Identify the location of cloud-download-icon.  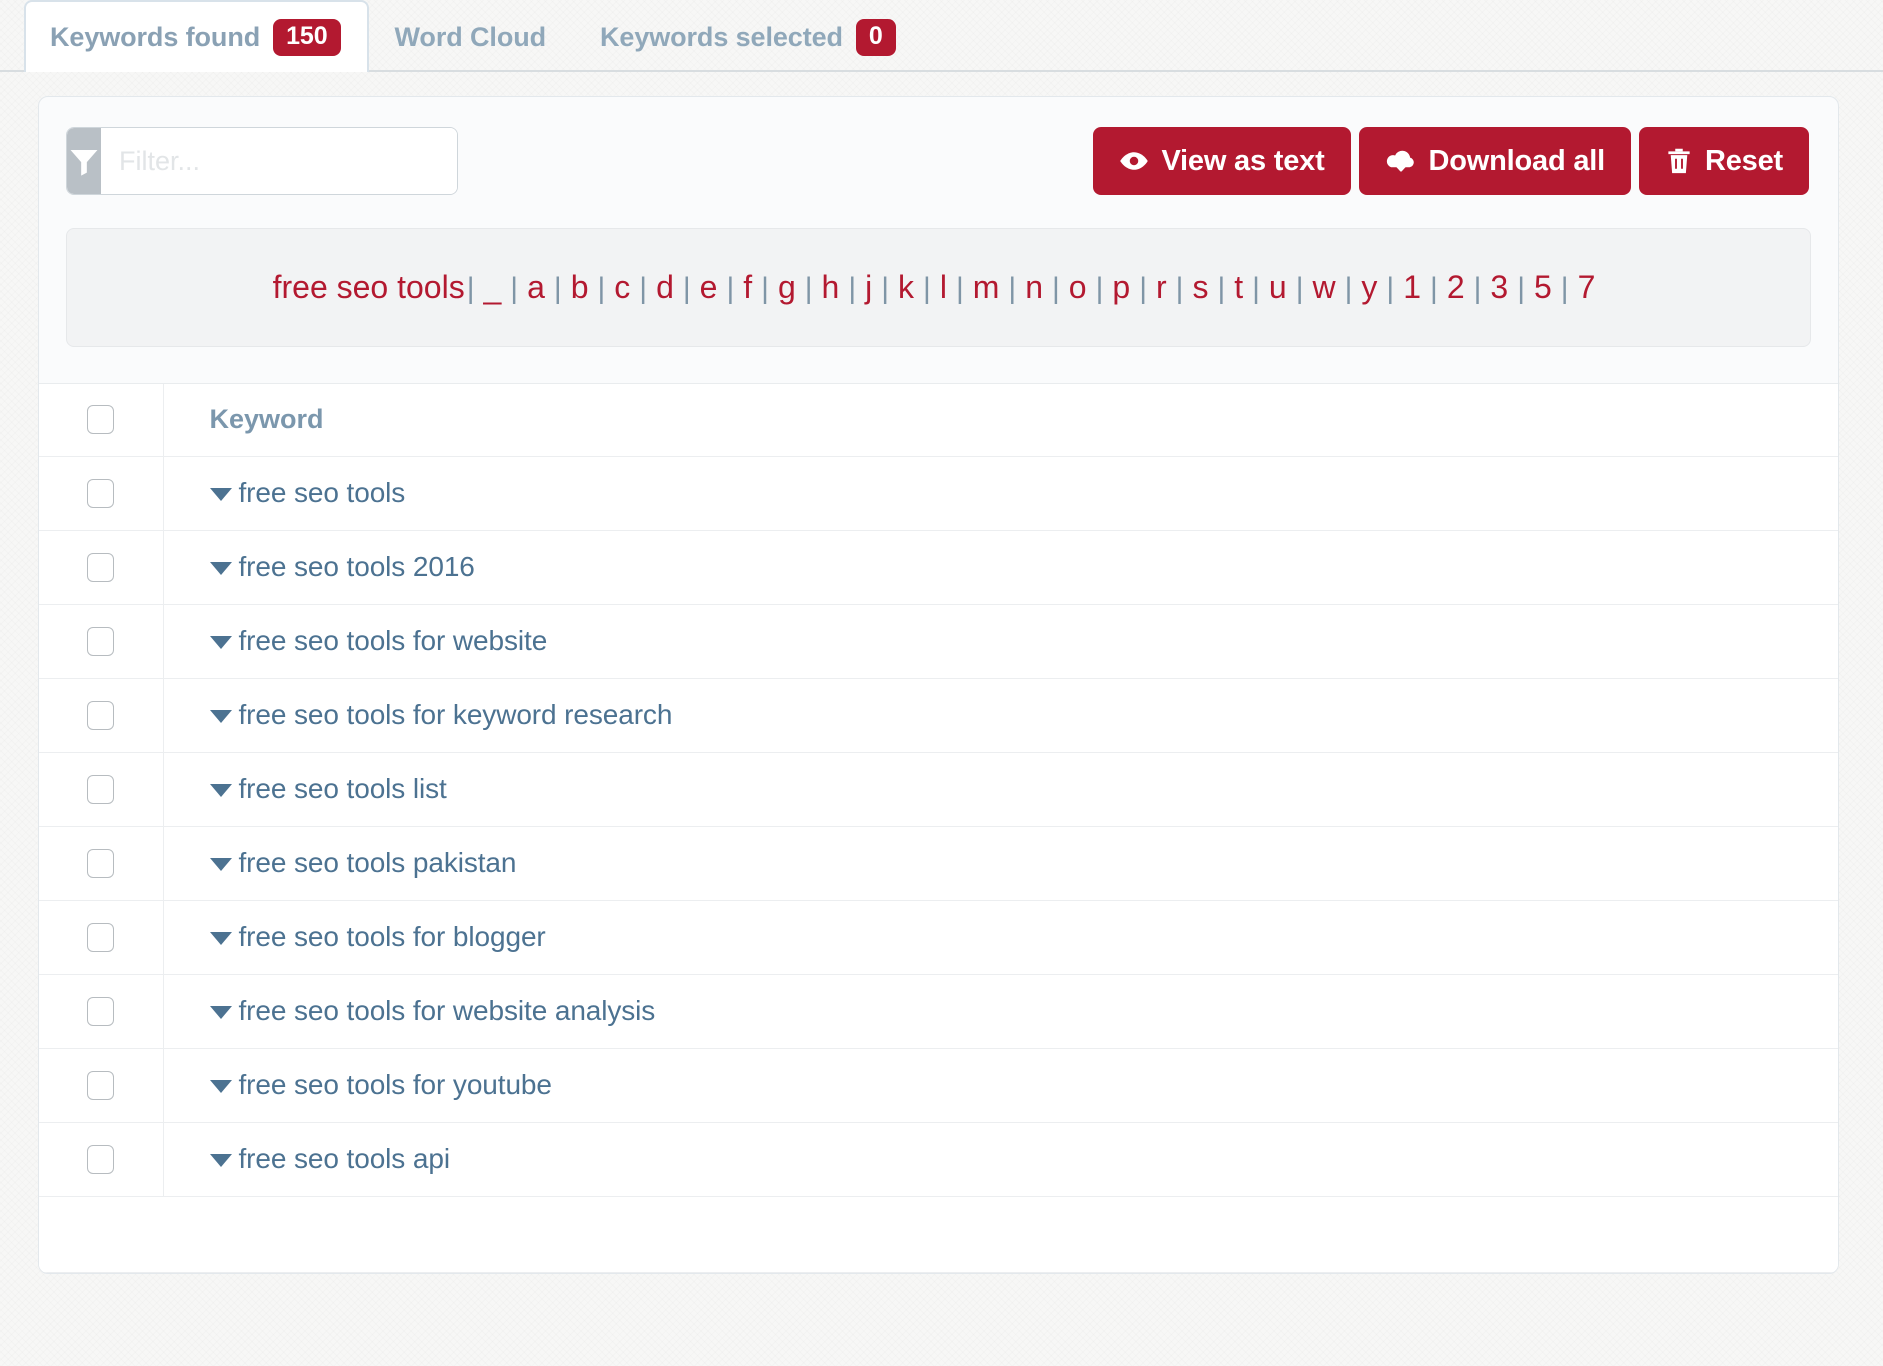
(1401, 161).